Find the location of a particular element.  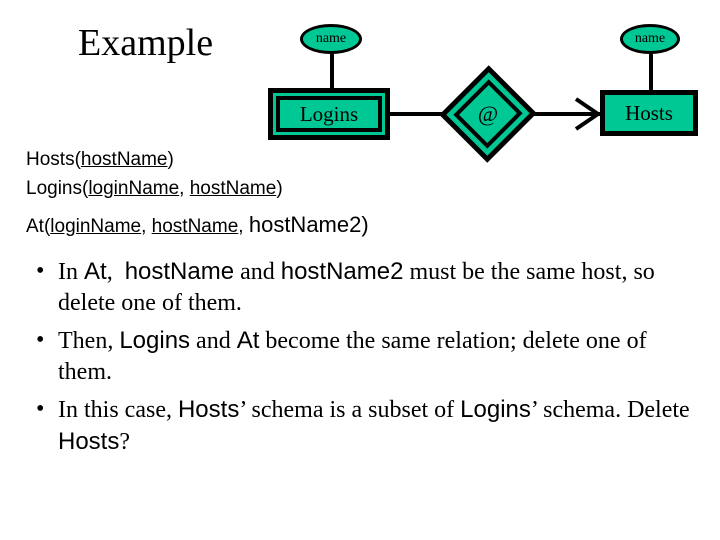

bullet-text: ’ schema. Delete is located at coordinates (610, 410).